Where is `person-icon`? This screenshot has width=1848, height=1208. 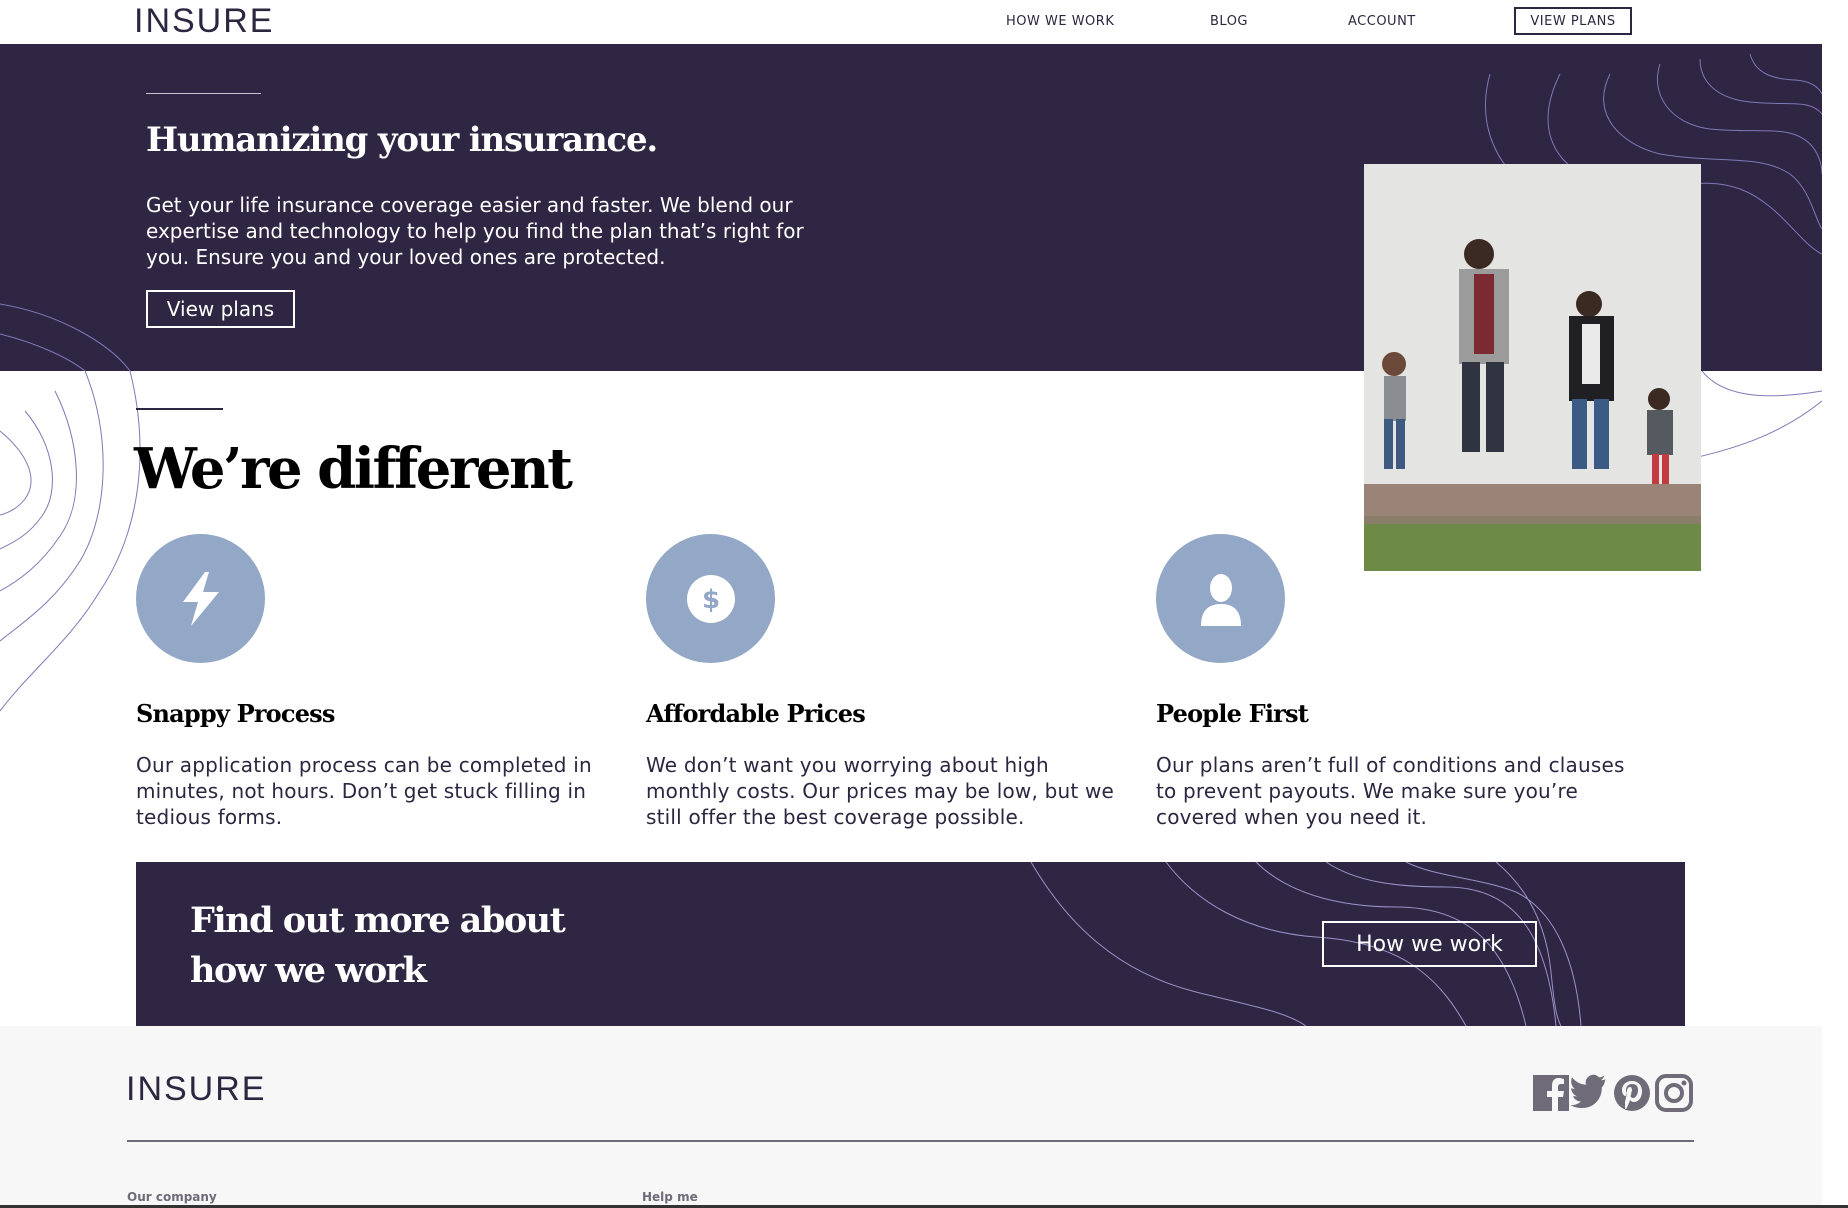 person-icon is located at coordinates (1220, 599).